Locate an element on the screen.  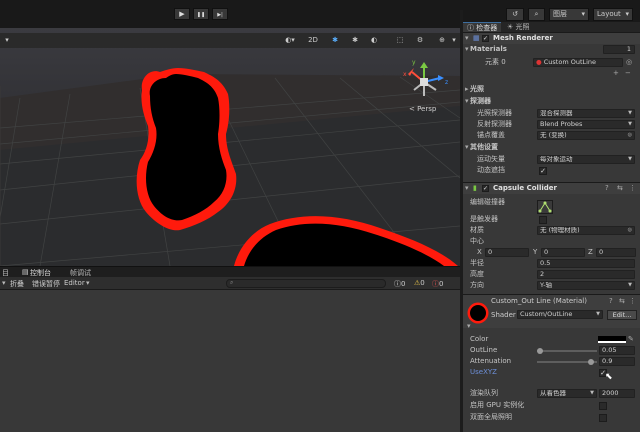
foldout-arrow-icon: ▸ is located at coordinates (467, 89).